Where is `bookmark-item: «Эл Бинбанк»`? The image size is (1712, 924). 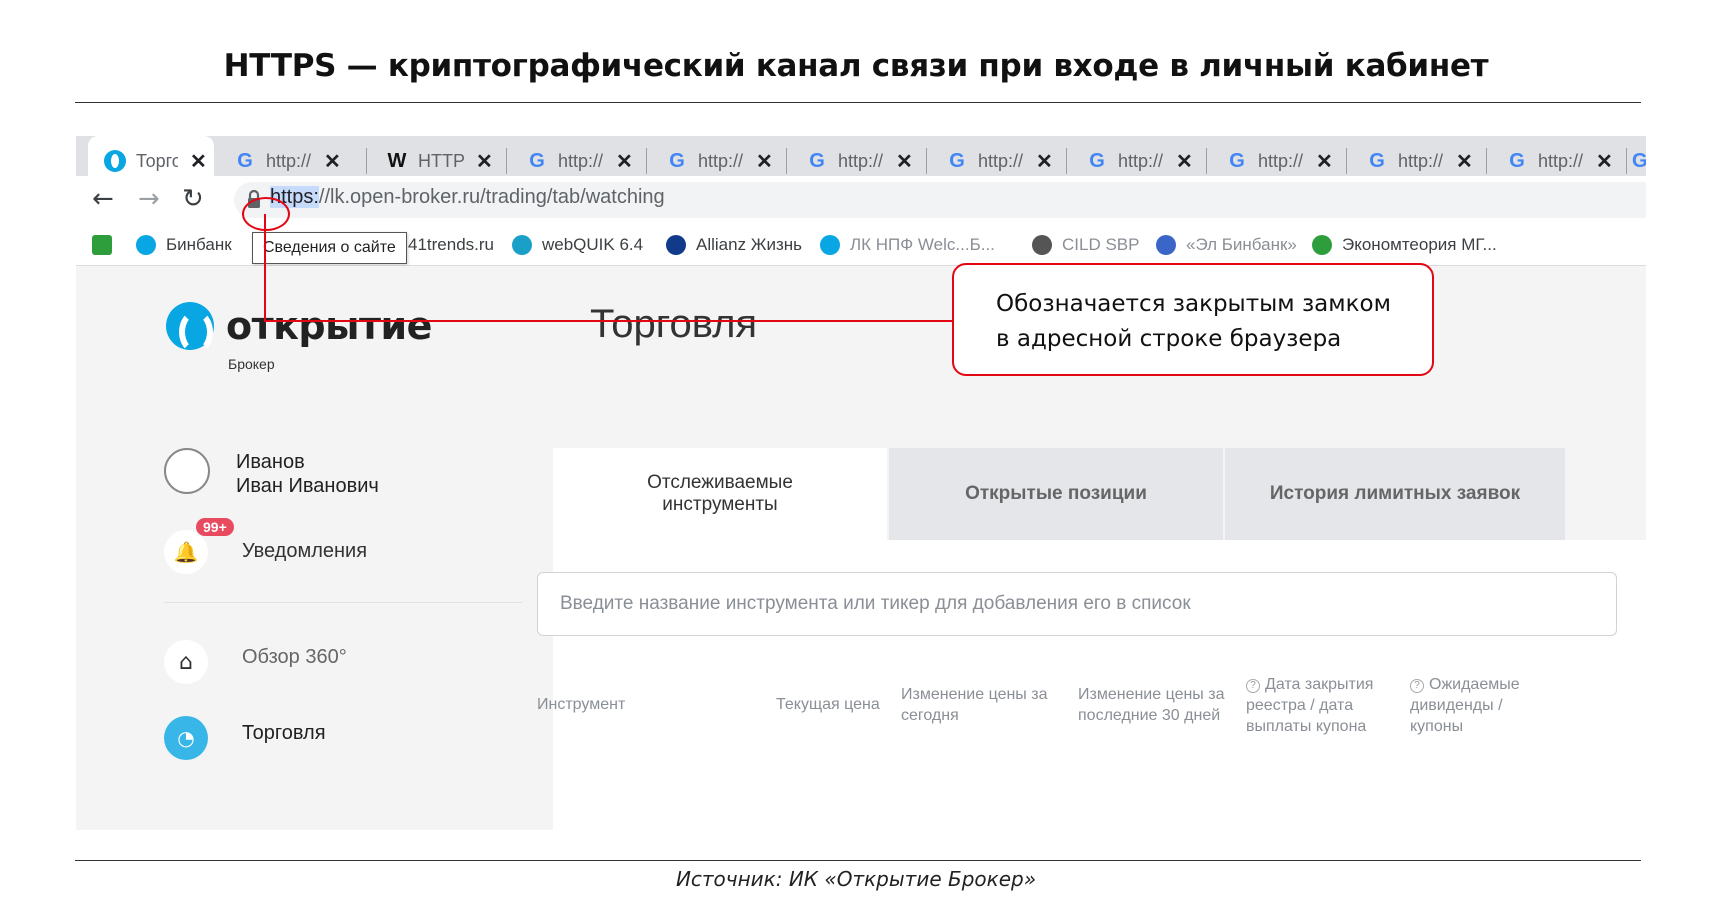
bookmark-item: «Эл Бинбанк» is located at coordinates (1226, 245).